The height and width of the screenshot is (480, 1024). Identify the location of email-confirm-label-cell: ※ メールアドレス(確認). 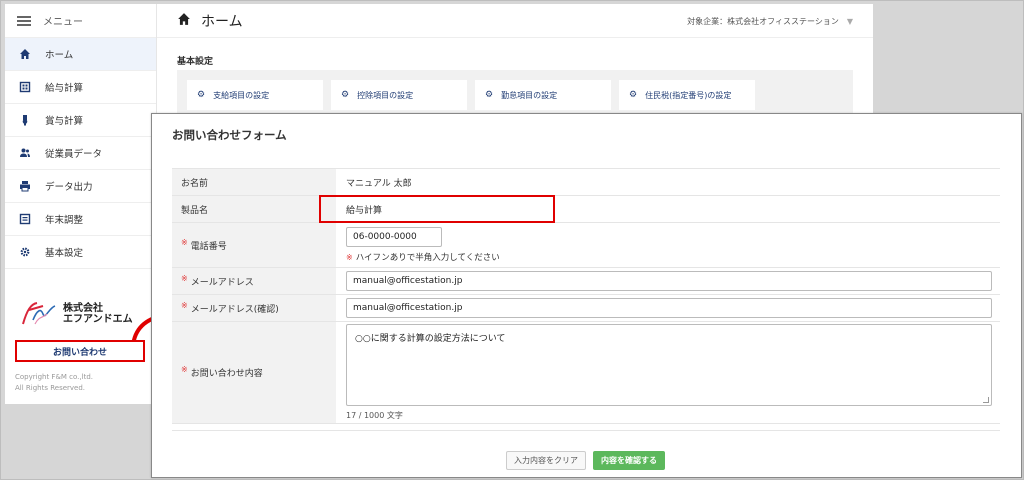
(254, 308).